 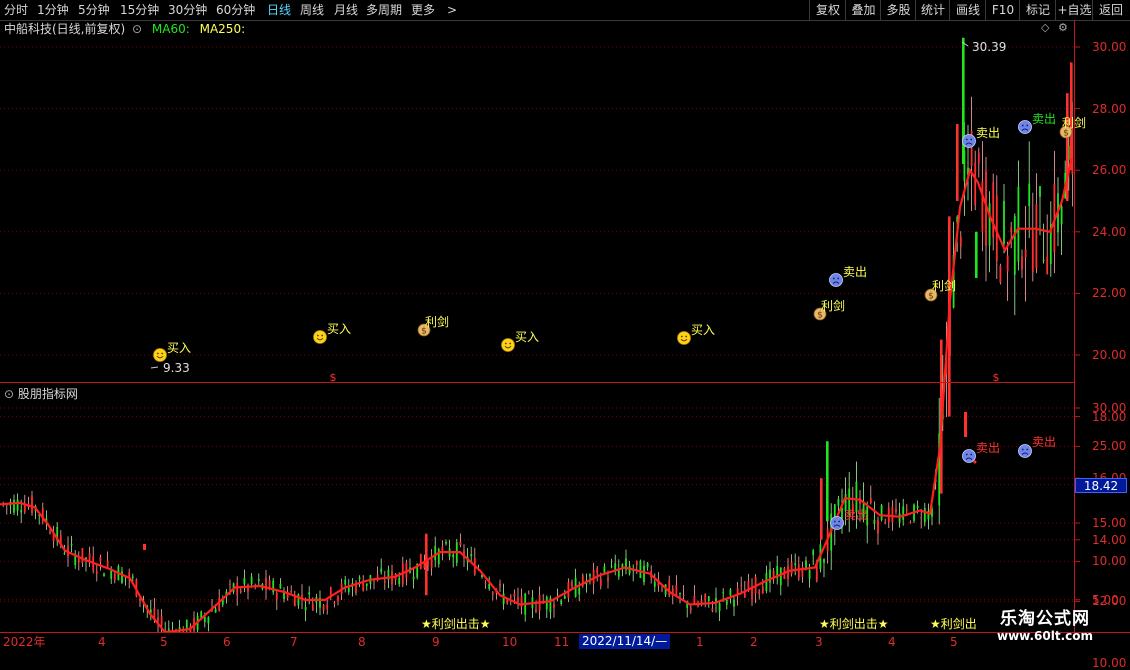 I want to click on sell-label: 卖出, so click(x=988, y=133).